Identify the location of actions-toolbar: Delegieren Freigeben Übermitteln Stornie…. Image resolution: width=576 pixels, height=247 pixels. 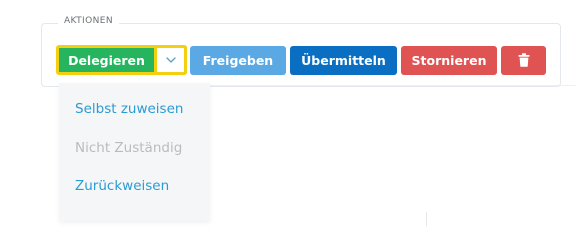
(301, 60).